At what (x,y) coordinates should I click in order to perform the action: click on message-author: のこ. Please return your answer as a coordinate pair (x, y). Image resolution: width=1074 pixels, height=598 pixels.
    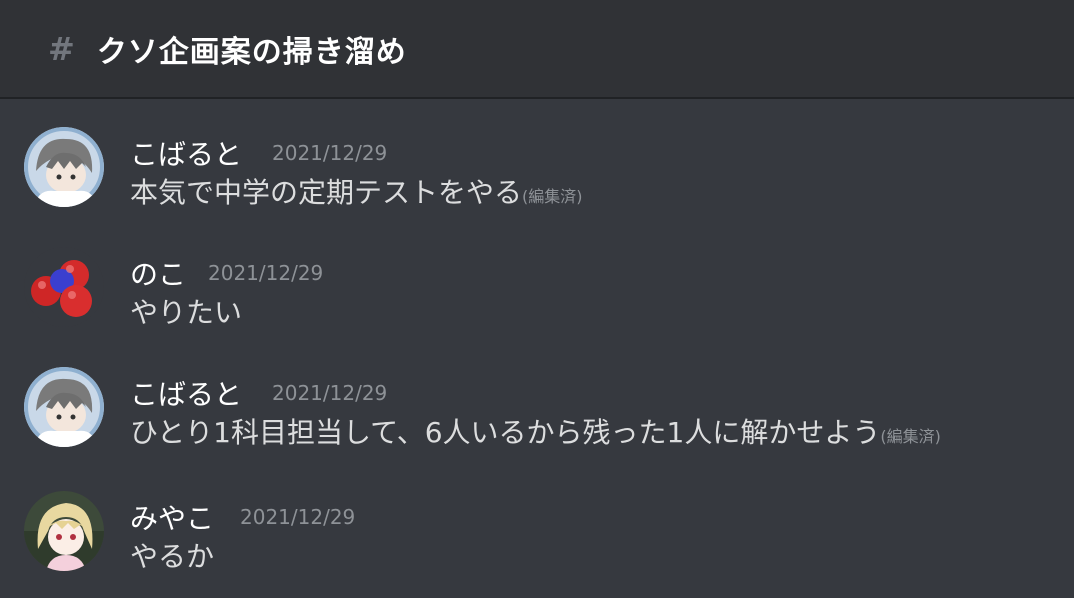
    Looking at the image, I should click on (158, 273).